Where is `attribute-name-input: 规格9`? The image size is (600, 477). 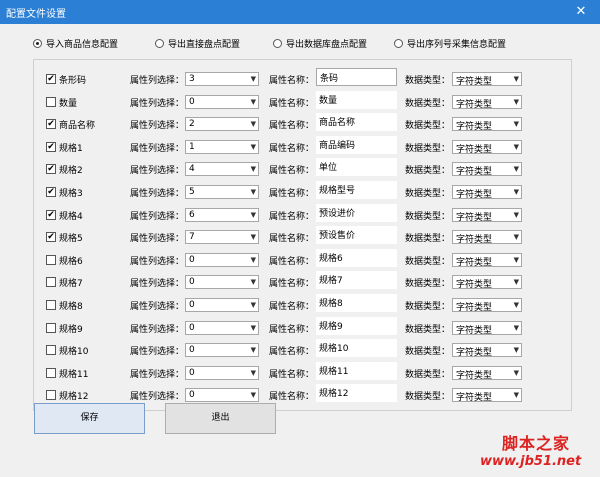
attribute-name-input: 规格9 is located at coordinates (356, 326).